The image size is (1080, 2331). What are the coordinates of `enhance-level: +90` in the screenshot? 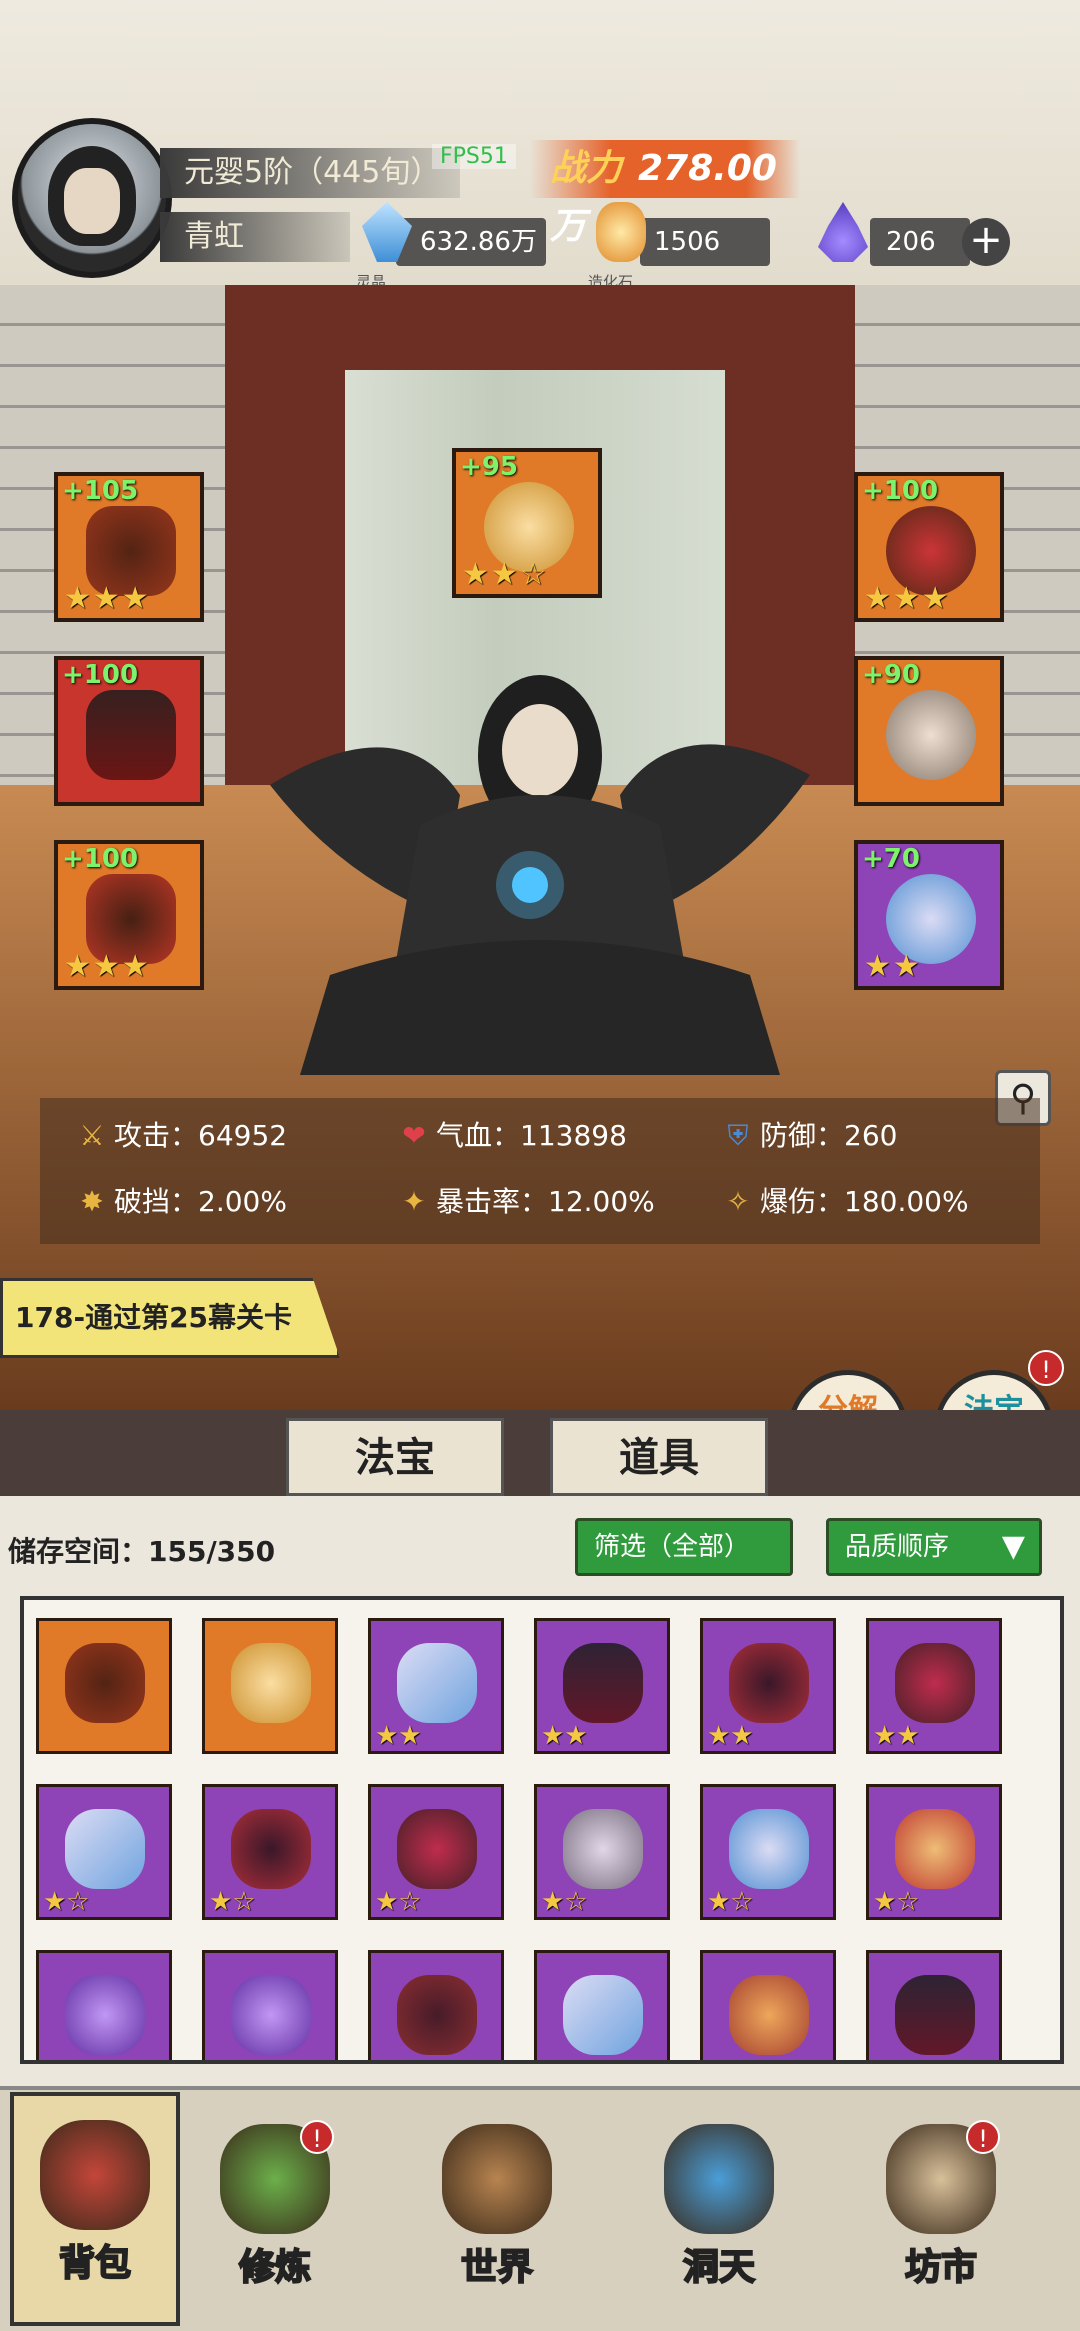 It's located at (891, 675).